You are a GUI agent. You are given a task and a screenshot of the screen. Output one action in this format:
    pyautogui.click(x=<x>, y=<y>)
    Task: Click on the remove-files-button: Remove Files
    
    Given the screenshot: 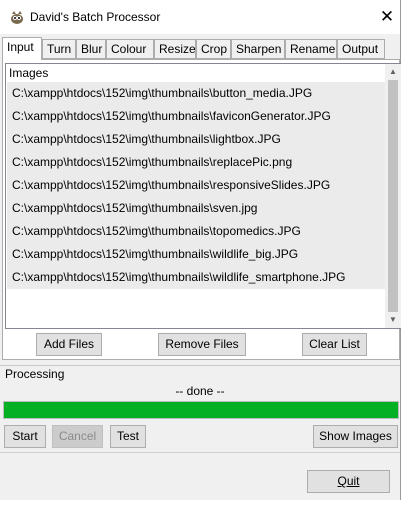 What is the action you would take?
    pyautogui.click(x=202, y=344)
    